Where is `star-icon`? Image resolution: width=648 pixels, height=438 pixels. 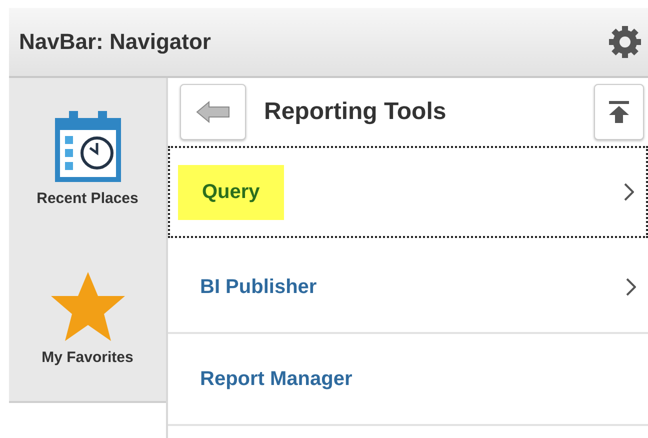 star-icon is located at coordinates (88, 306).